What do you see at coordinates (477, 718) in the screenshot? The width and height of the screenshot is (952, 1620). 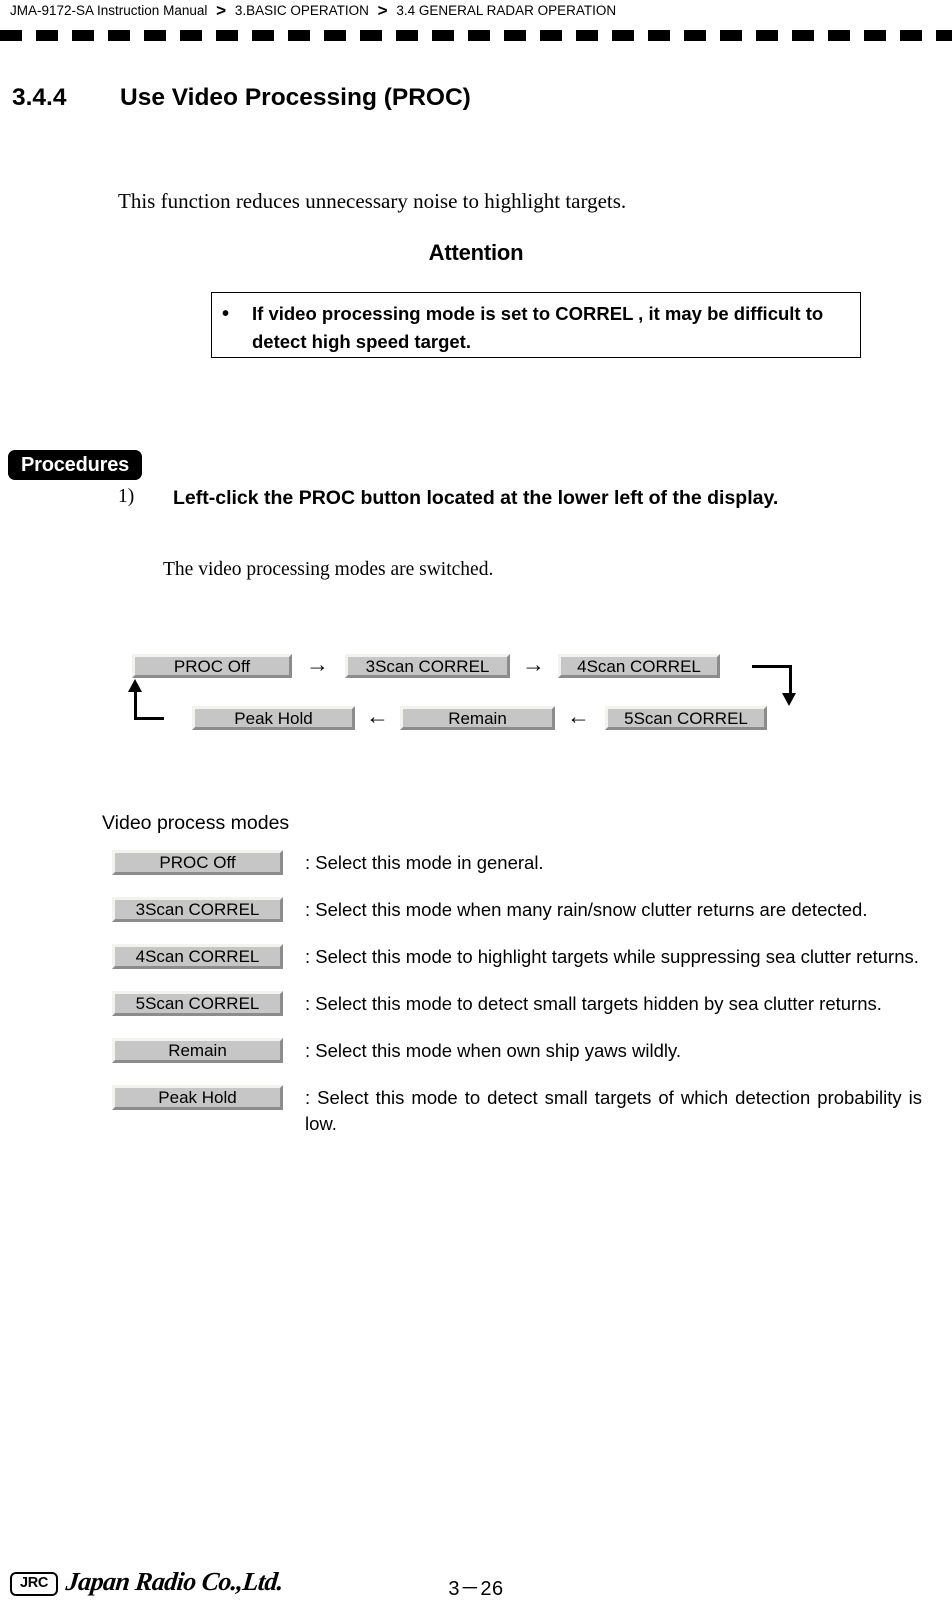 I see `flow-button-remain: Remain` at bounding box center [477, 718].